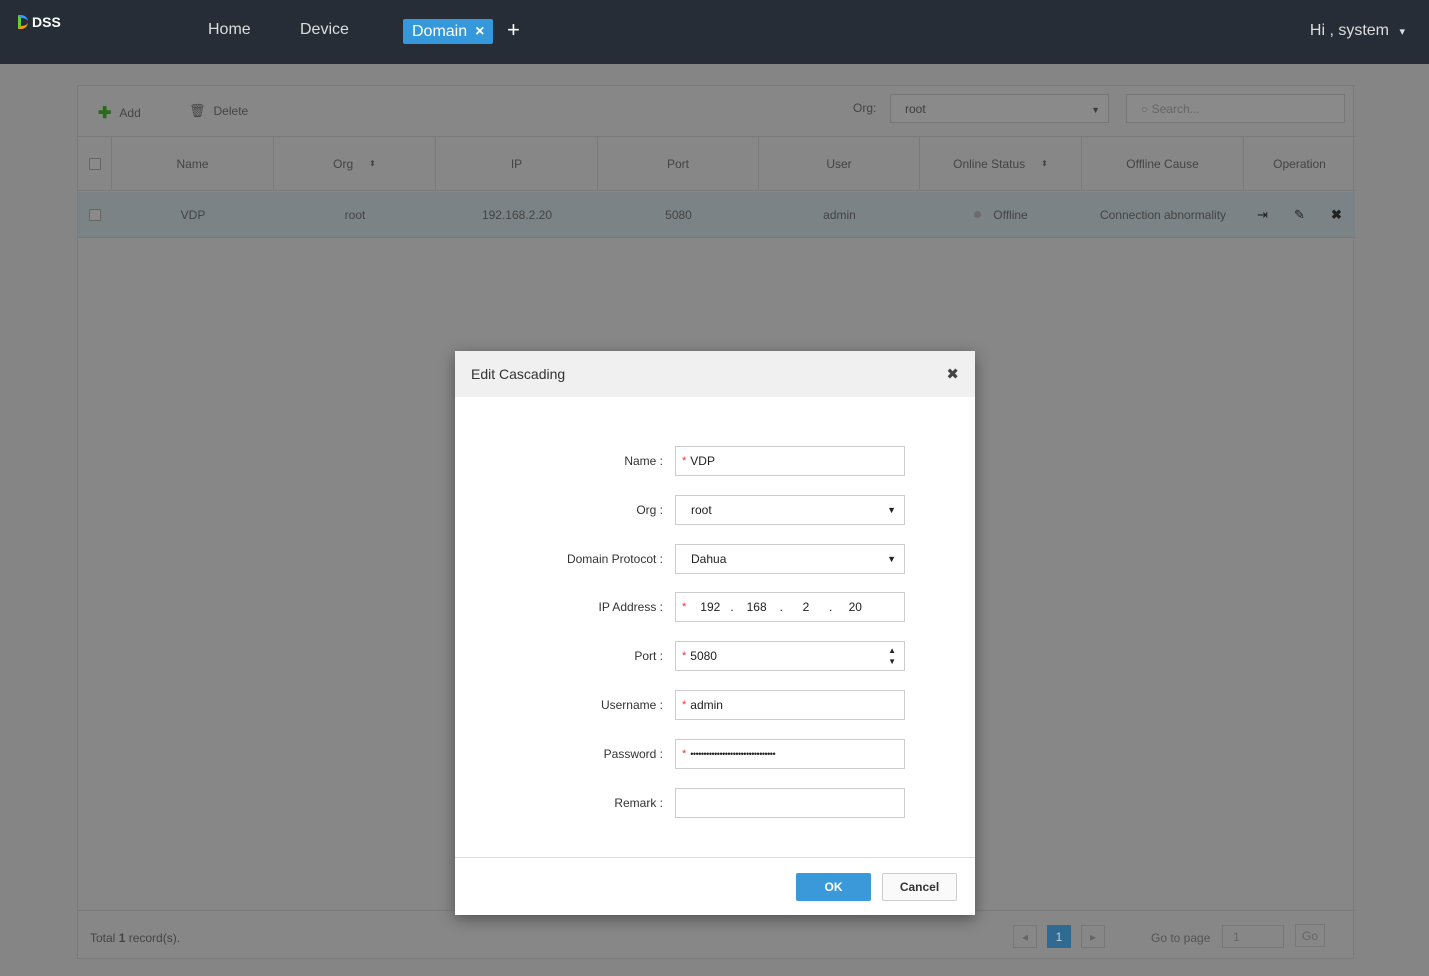 The height and width of the screenshot is (976, 1429). What do you see at coordinates (790, 510) in the screenshot?
I see `org-select: root ▼` at bounding box center [790, 510].